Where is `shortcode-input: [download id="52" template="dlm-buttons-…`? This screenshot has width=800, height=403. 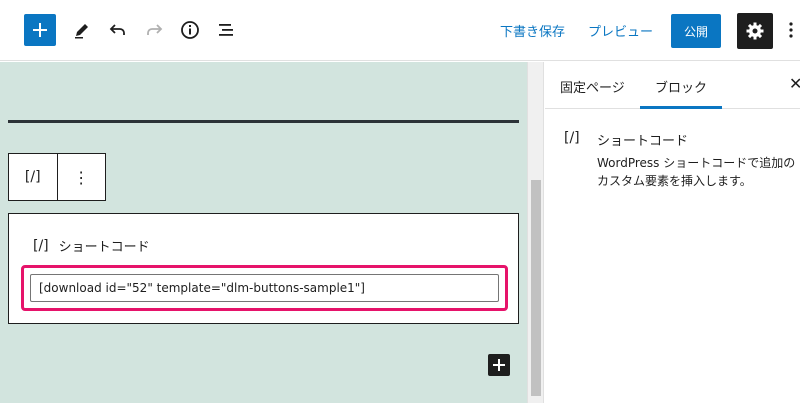 shortcode-input: [download id="52" template="dlm-buttons-… is located at coordinates (264, 288).